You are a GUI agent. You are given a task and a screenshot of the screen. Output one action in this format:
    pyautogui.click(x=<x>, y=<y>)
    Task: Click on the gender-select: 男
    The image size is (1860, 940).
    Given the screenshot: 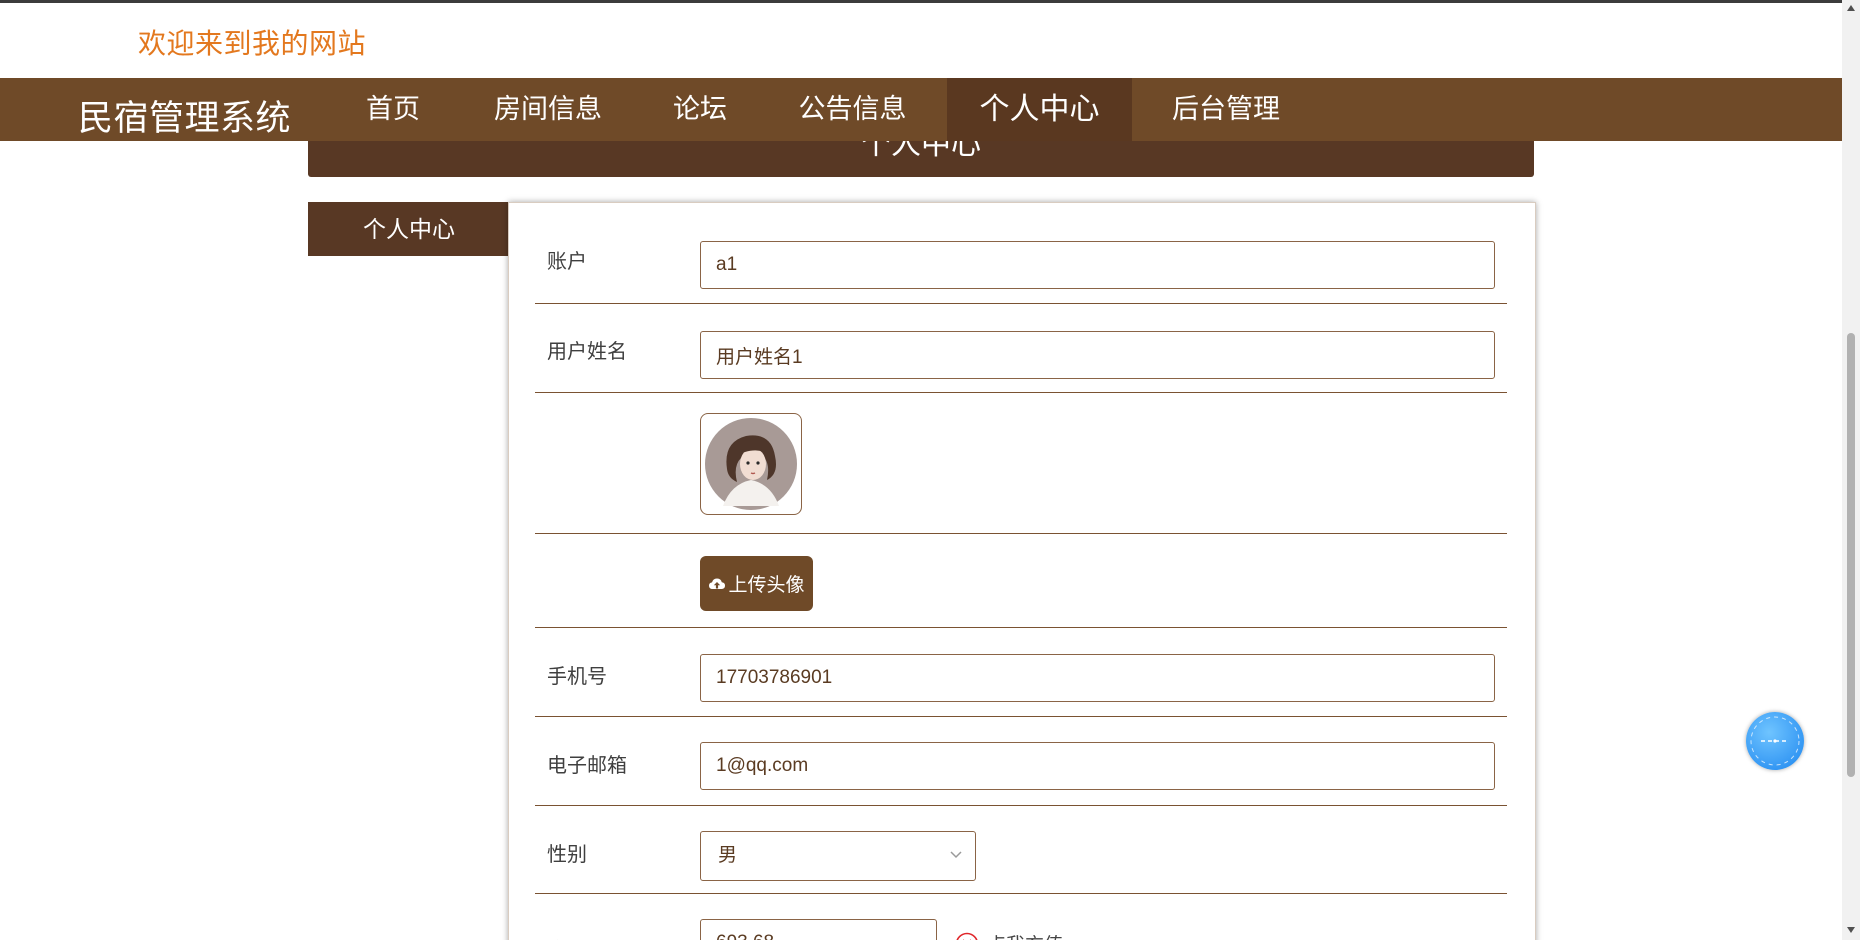 What is the action you would take?
    pyautogui.click(x=838, y=856)
    